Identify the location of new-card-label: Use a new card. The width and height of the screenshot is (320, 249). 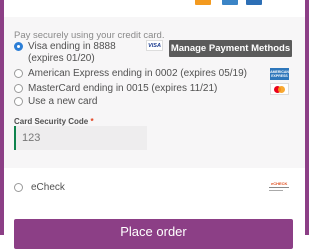
(63, 101).